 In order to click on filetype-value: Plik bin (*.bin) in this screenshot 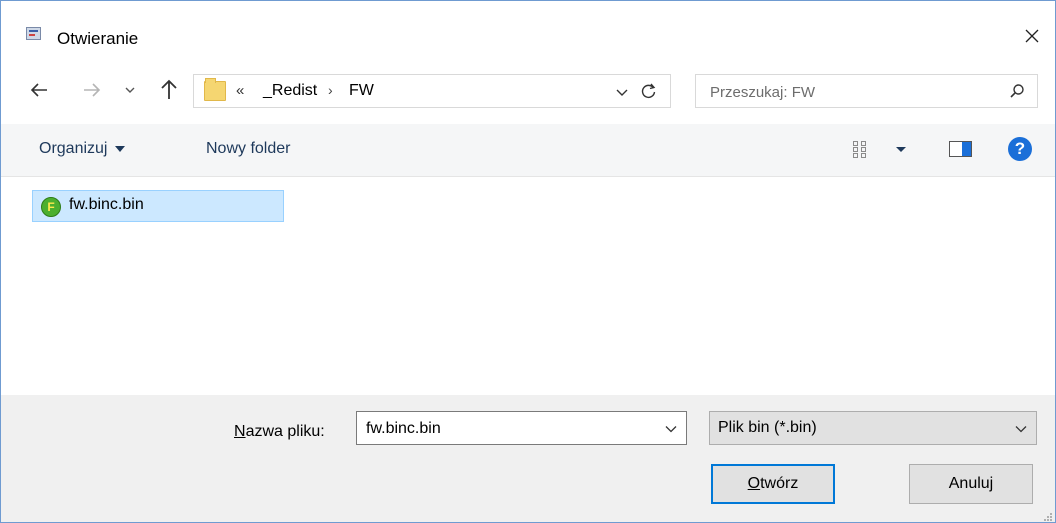, I will do `click(767, 427)`.